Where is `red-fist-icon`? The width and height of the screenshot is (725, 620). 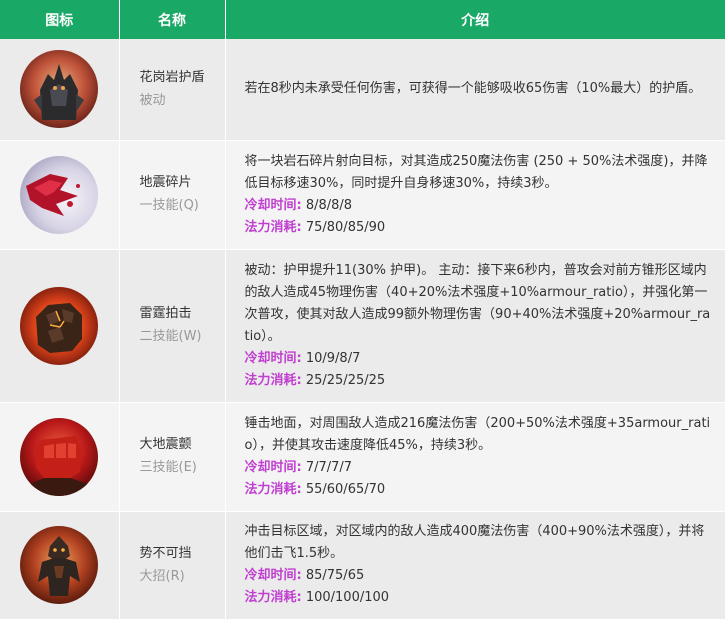 red-fist-icon is located at coordinates (59, 456).